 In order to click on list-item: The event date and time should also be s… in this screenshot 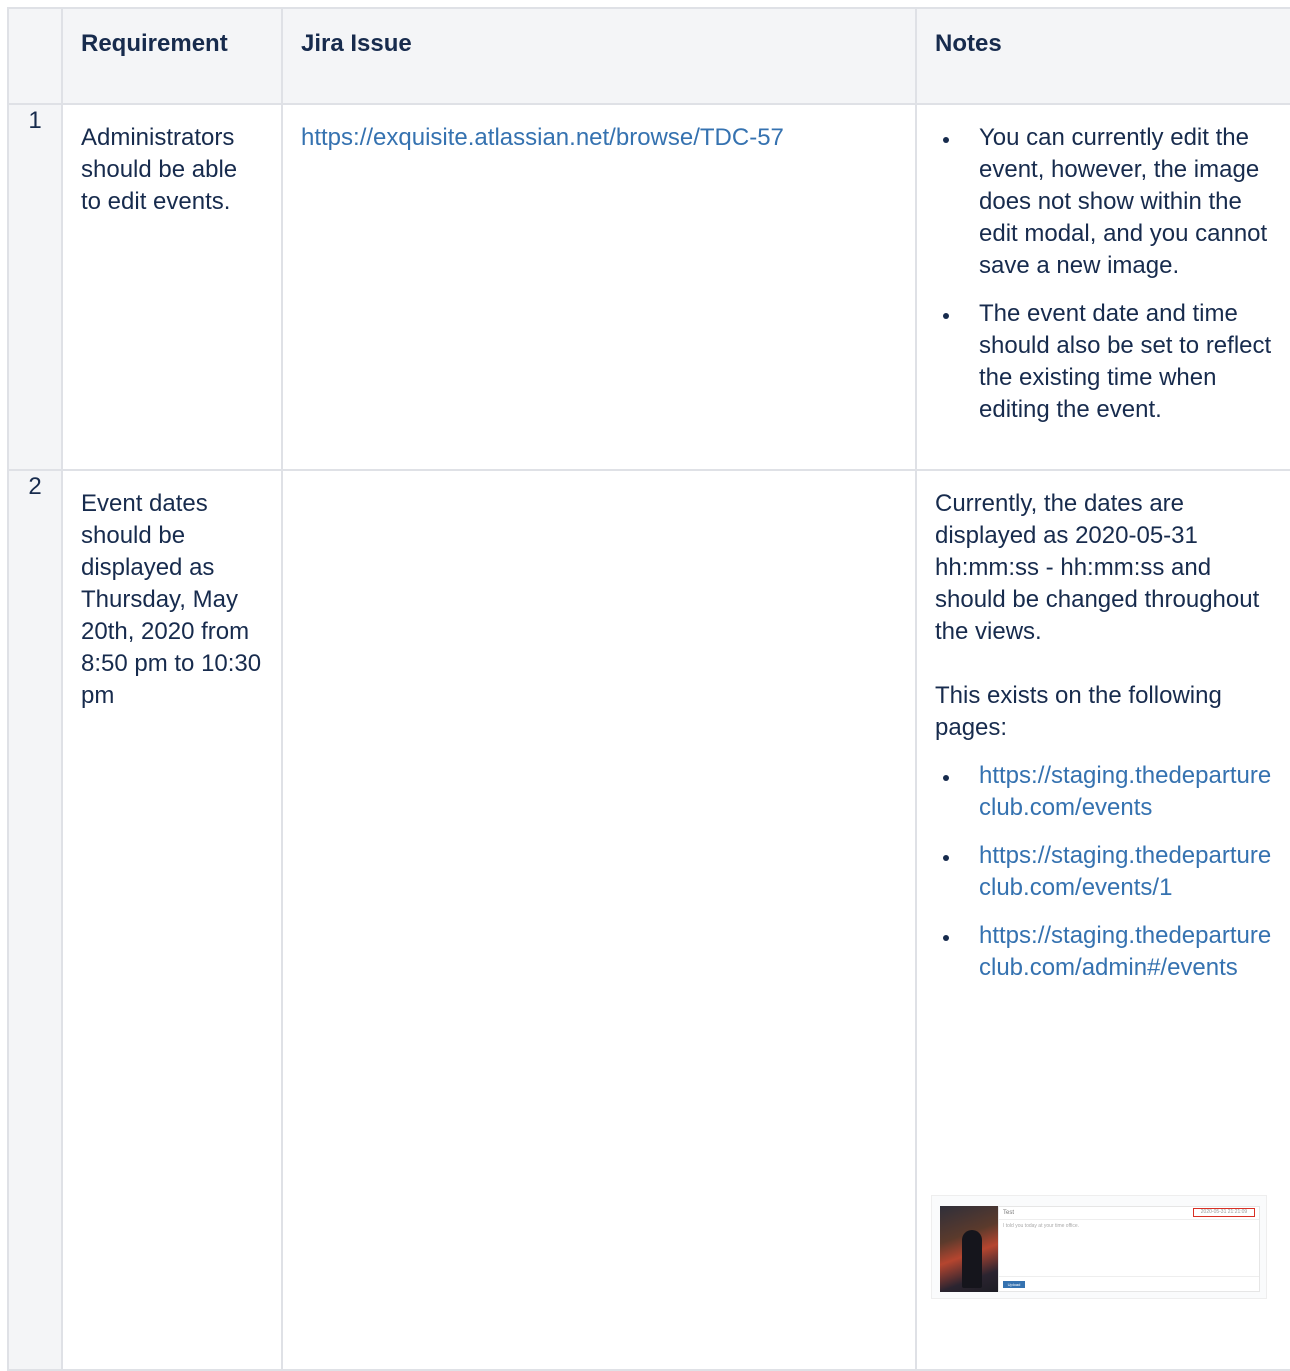, I will do `click(1120, 362)`.